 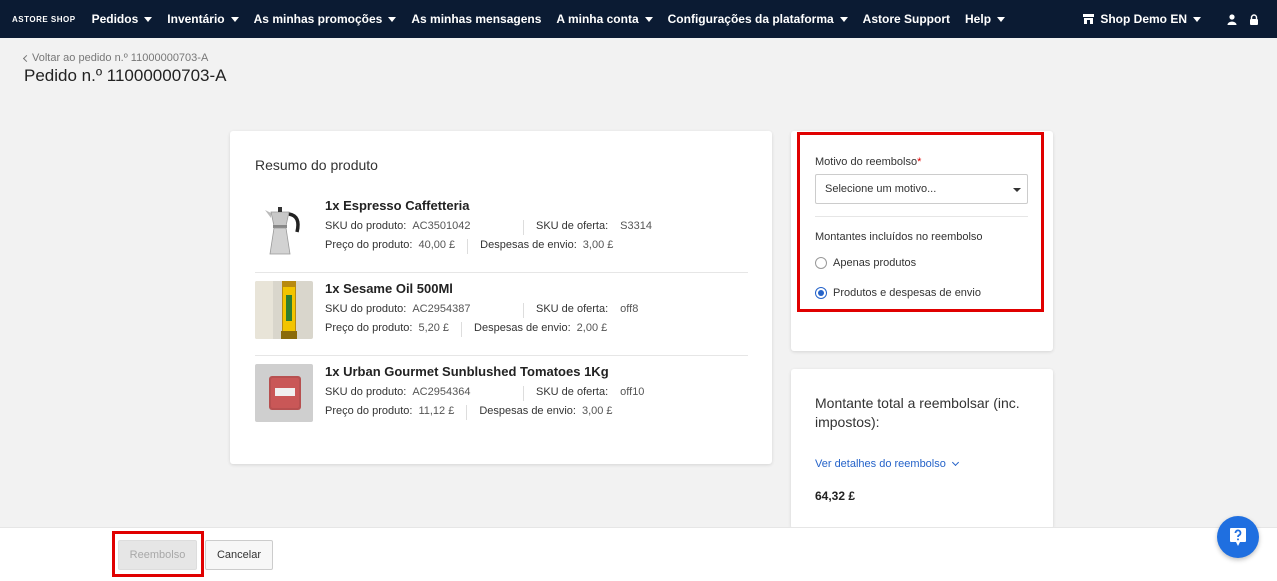 I want to click on nav-item-support: Astore Support, so click(x=906, y=19).